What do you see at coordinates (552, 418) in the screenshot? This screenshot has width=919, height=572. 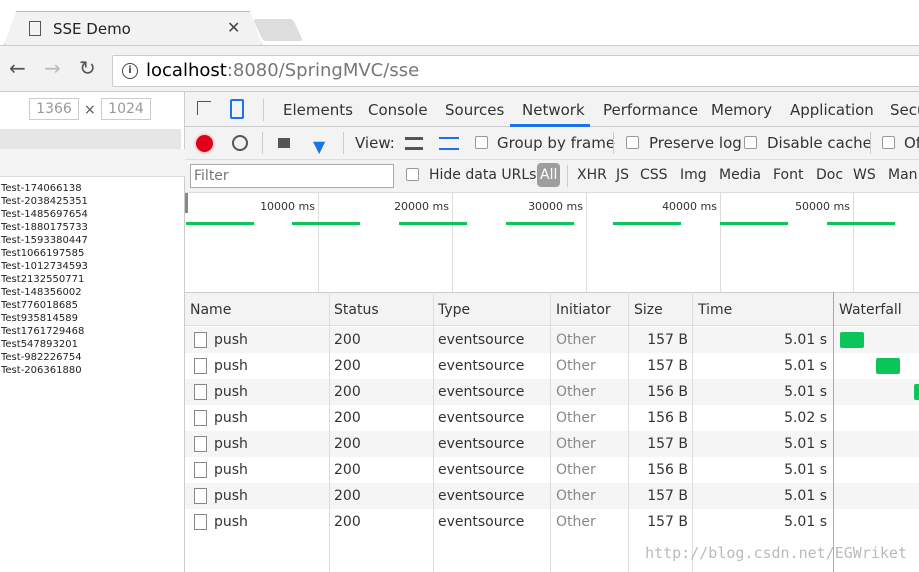 I see `table-row: push 200 eventsource Other 156 B 5.02 s` at bounding box center [552, 418].